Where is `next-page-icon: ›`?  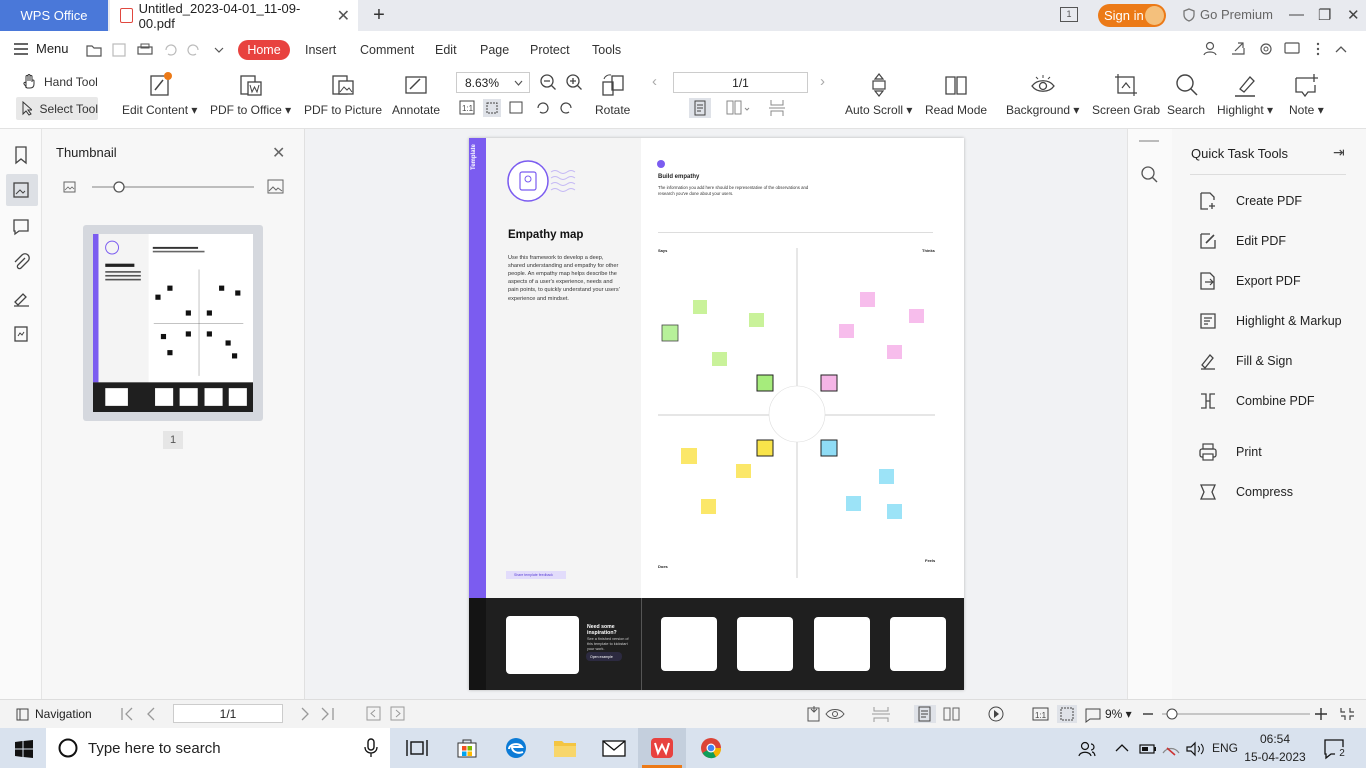 next-page-icon: › is located at coordinates (822, 81).